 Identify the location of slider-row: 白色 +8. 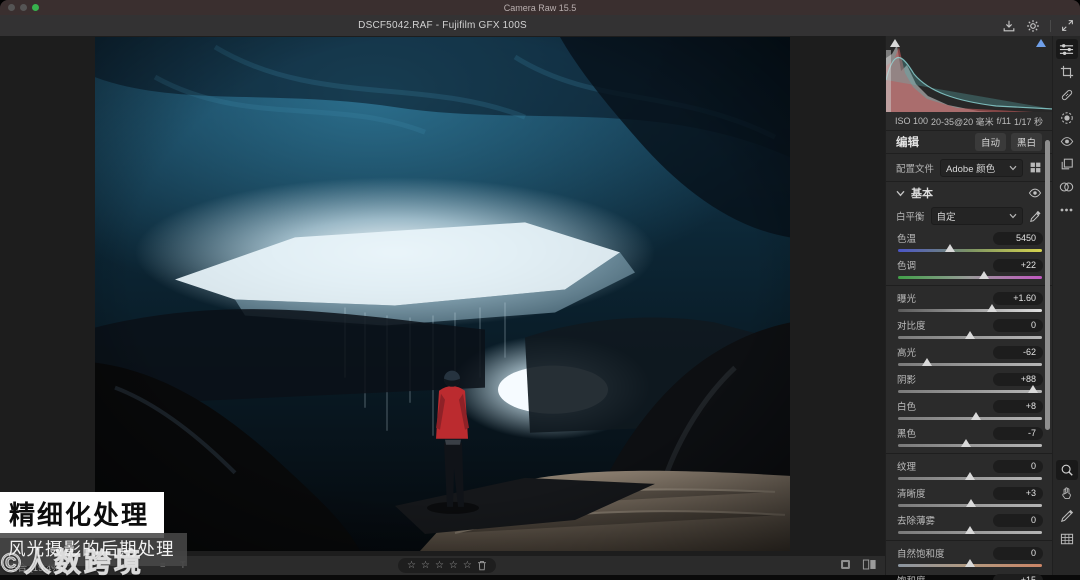
(970, 408).